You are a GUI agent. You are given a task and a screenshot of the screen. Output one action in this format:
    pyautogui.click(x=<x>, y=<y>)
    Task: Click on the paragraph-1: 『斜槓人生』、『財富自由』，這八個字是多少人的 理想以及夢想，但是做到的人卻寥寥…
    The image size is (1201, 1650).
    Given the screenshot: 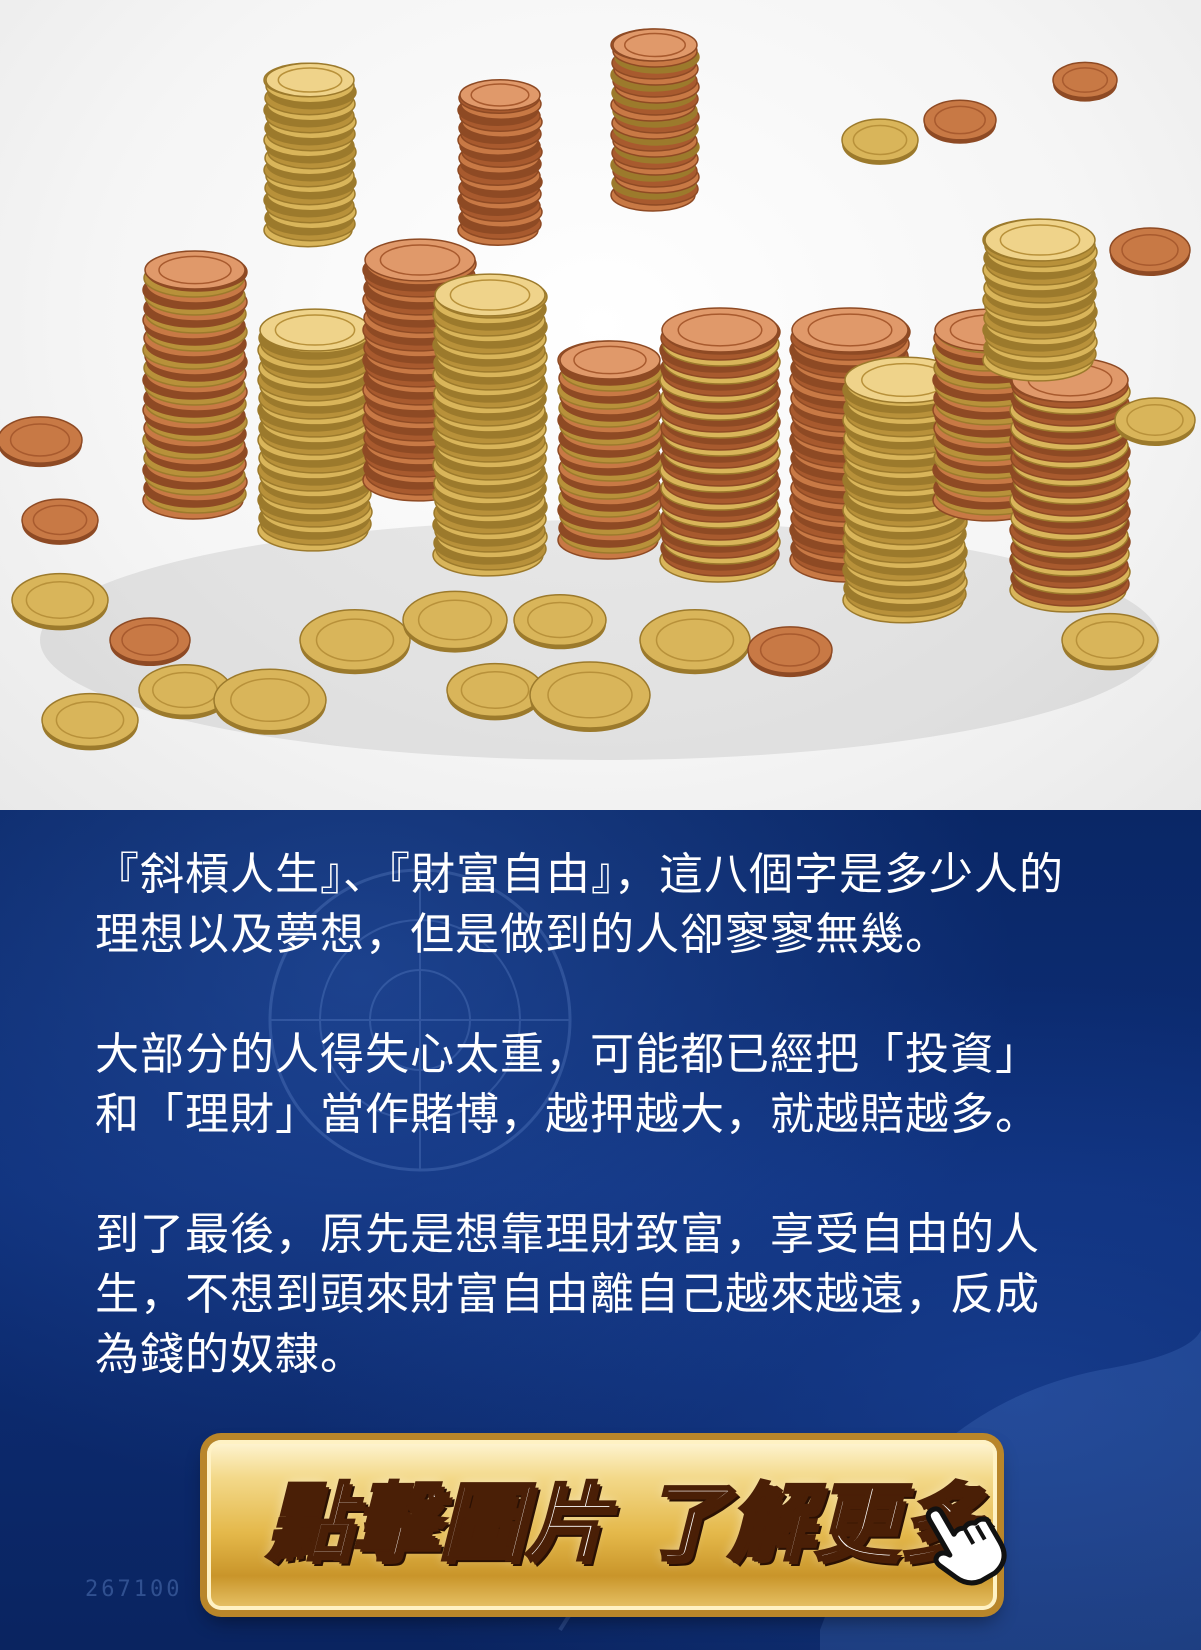 What is the action you would take?
    pyautogui.click(x=615, y=905)
    